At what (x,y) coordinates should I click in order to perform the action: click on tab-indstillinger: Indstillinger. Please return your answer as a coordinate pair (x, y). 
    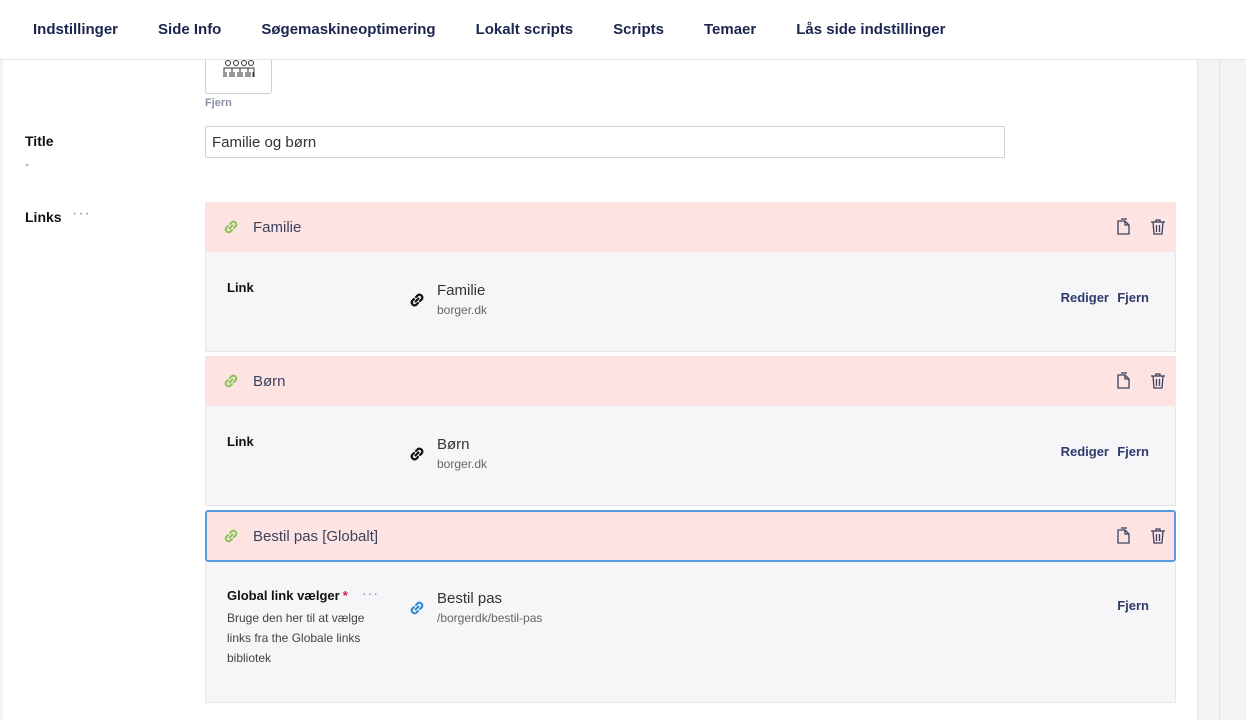
    Looking at the image, I should click on (75, 29).